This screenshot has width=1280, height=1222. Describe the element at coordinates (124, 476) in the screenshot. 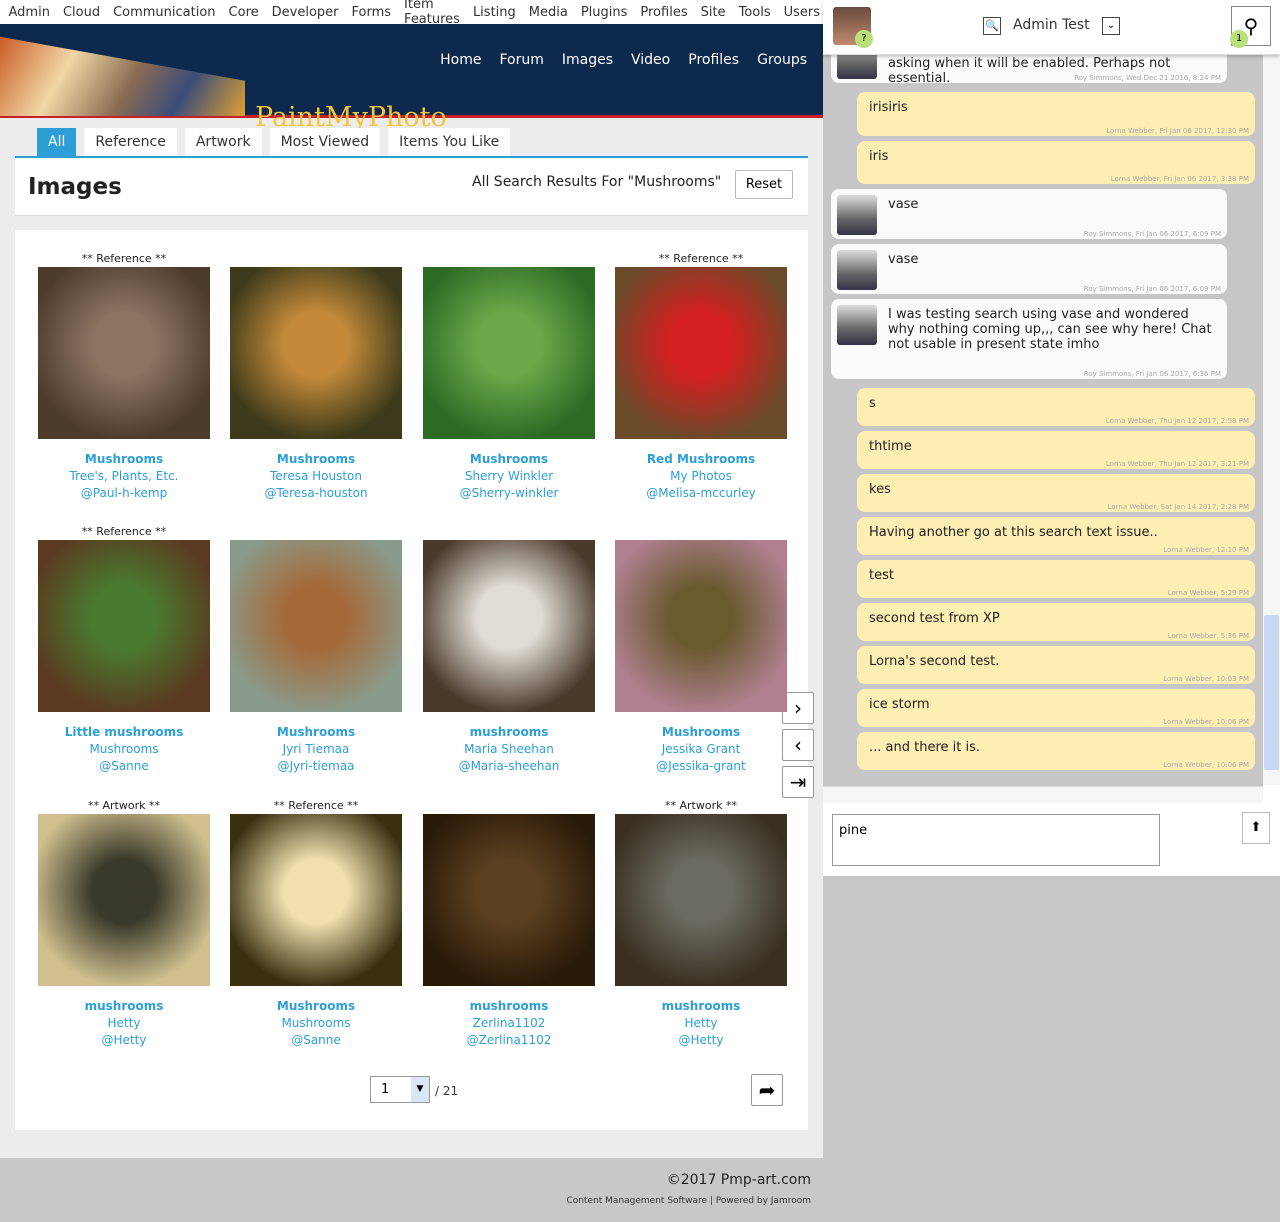

I see `image-subtitle: Tree's, Plants, Etc.` at that location.